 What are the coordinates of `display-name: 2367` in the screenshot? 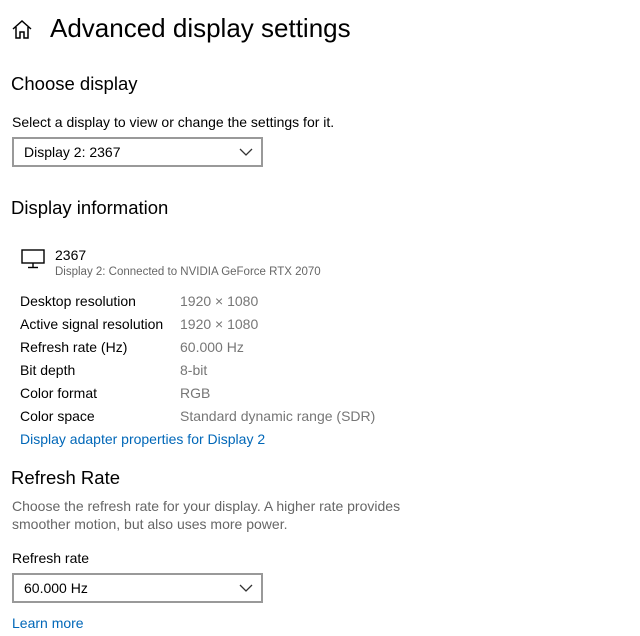 It's located at (71, 255).